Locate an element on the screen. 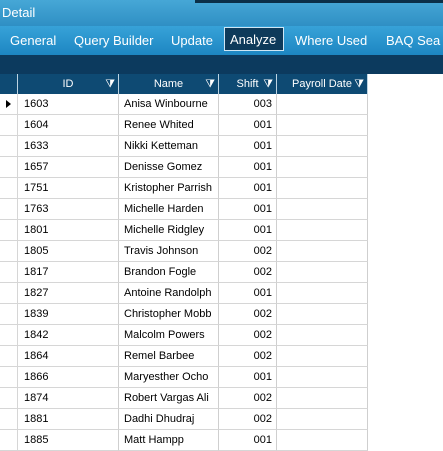 The height and width of the screenshot is (451, 443). cell-id: 1817 is located at coordinates (68, 272).